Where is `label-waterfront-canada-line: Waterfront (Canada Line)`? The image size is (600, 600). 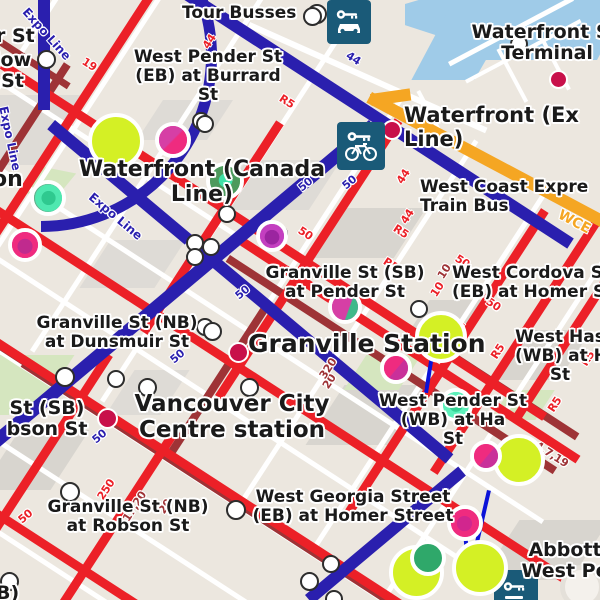 label-waterfront-canada-line: Waterfront (Canada Line) is located at coordinates (202, 182).